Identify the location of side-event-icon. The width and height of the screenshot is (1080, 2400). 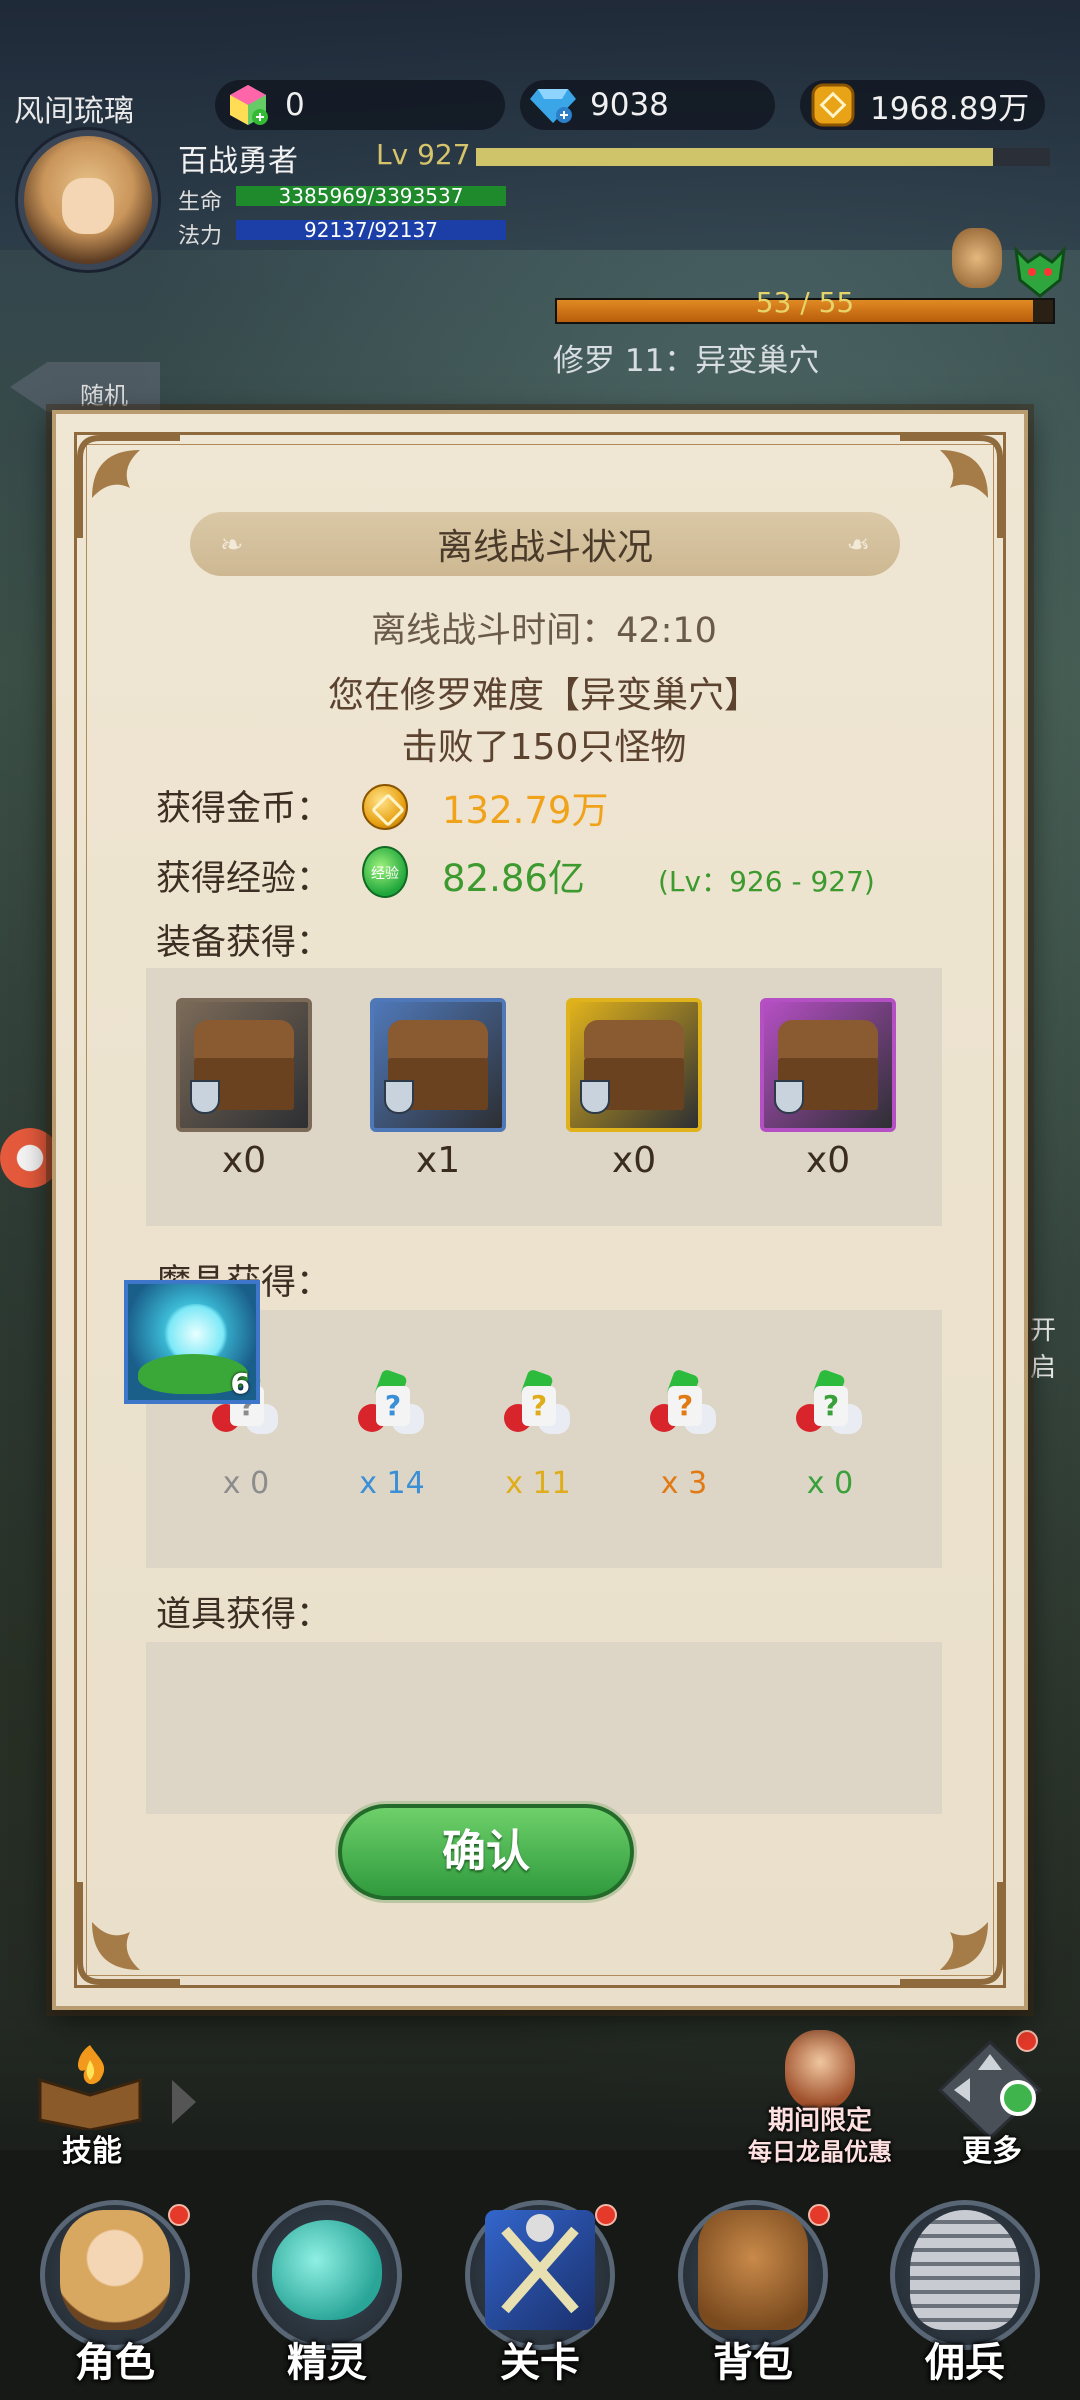
(30, 1158).